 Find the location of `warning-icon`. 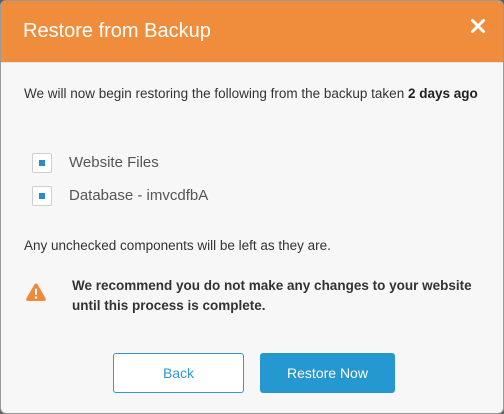

warning-icon is located at coordinates (36, 292).